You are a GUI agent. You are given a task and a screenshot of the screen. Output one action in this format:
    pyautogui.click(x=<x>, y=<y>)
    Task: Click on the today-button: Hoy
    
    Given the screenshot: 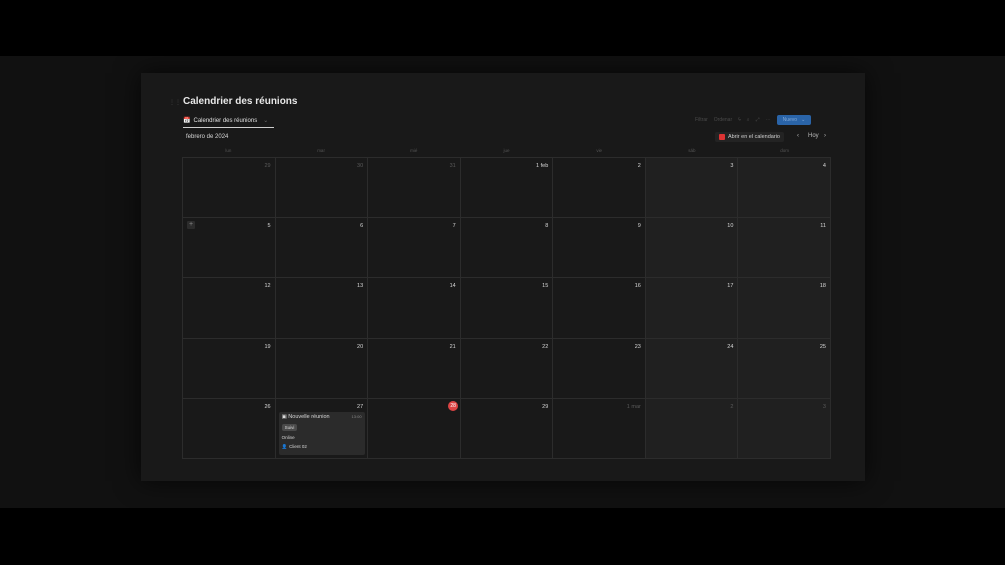 What is the action you would take?
    pyautogui.click(x=813, y=136)
    